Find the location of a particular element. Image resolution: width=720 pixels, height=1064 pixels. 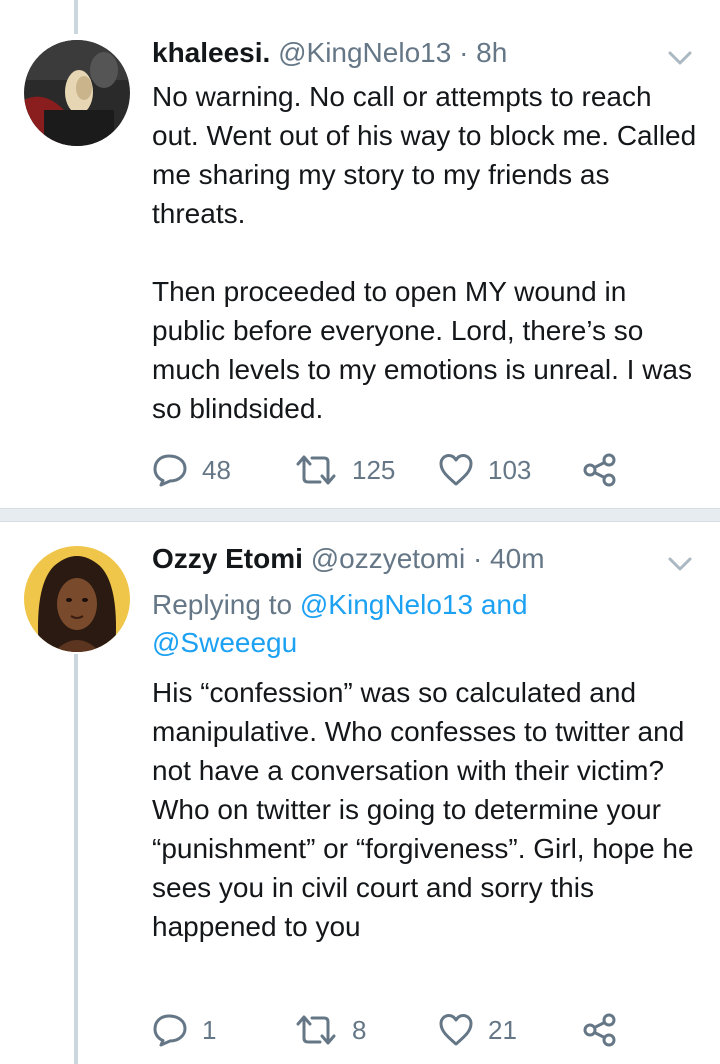

reply-count: 48 is located at coordinates (216, 469).